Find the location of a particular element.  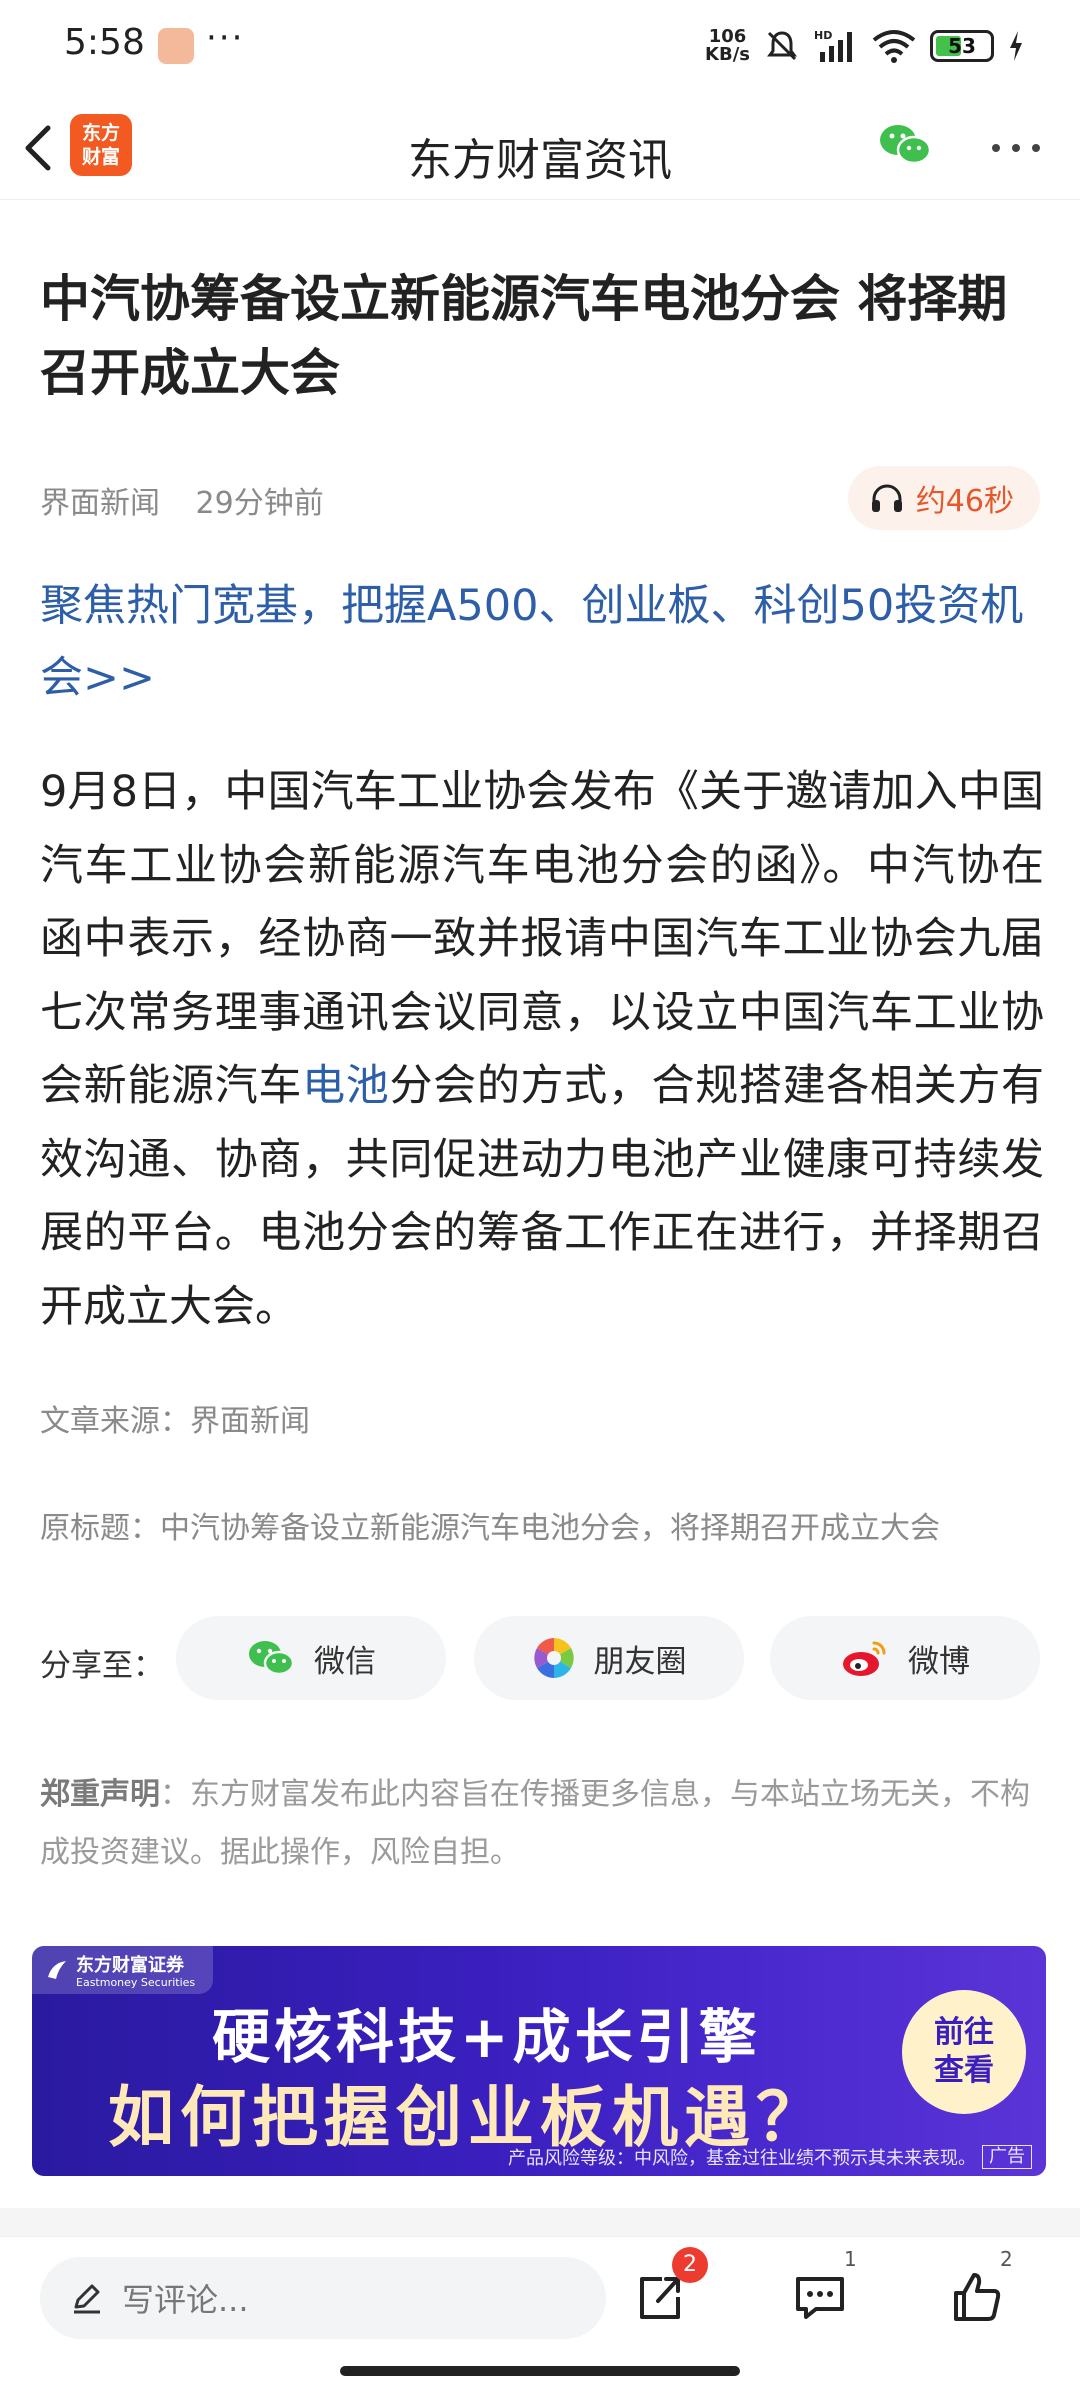

ad-brand: 东方财富证券 Eastmoney Securities is located at coordinates (123, 1970).